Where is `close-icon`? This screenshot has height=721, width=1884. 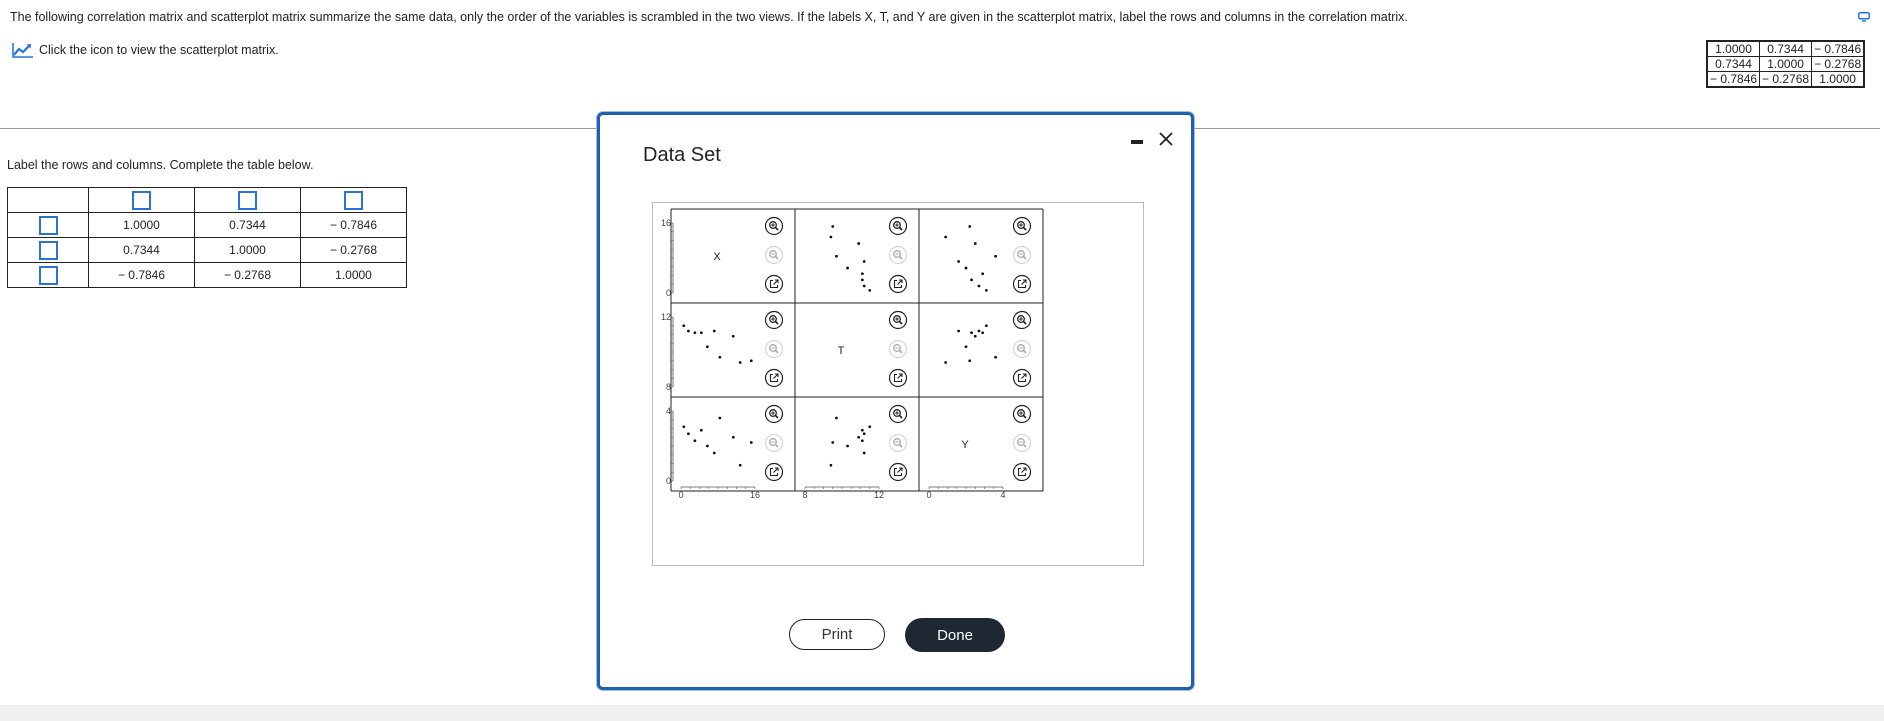
close-icon is located at coordinates (1166, 139).